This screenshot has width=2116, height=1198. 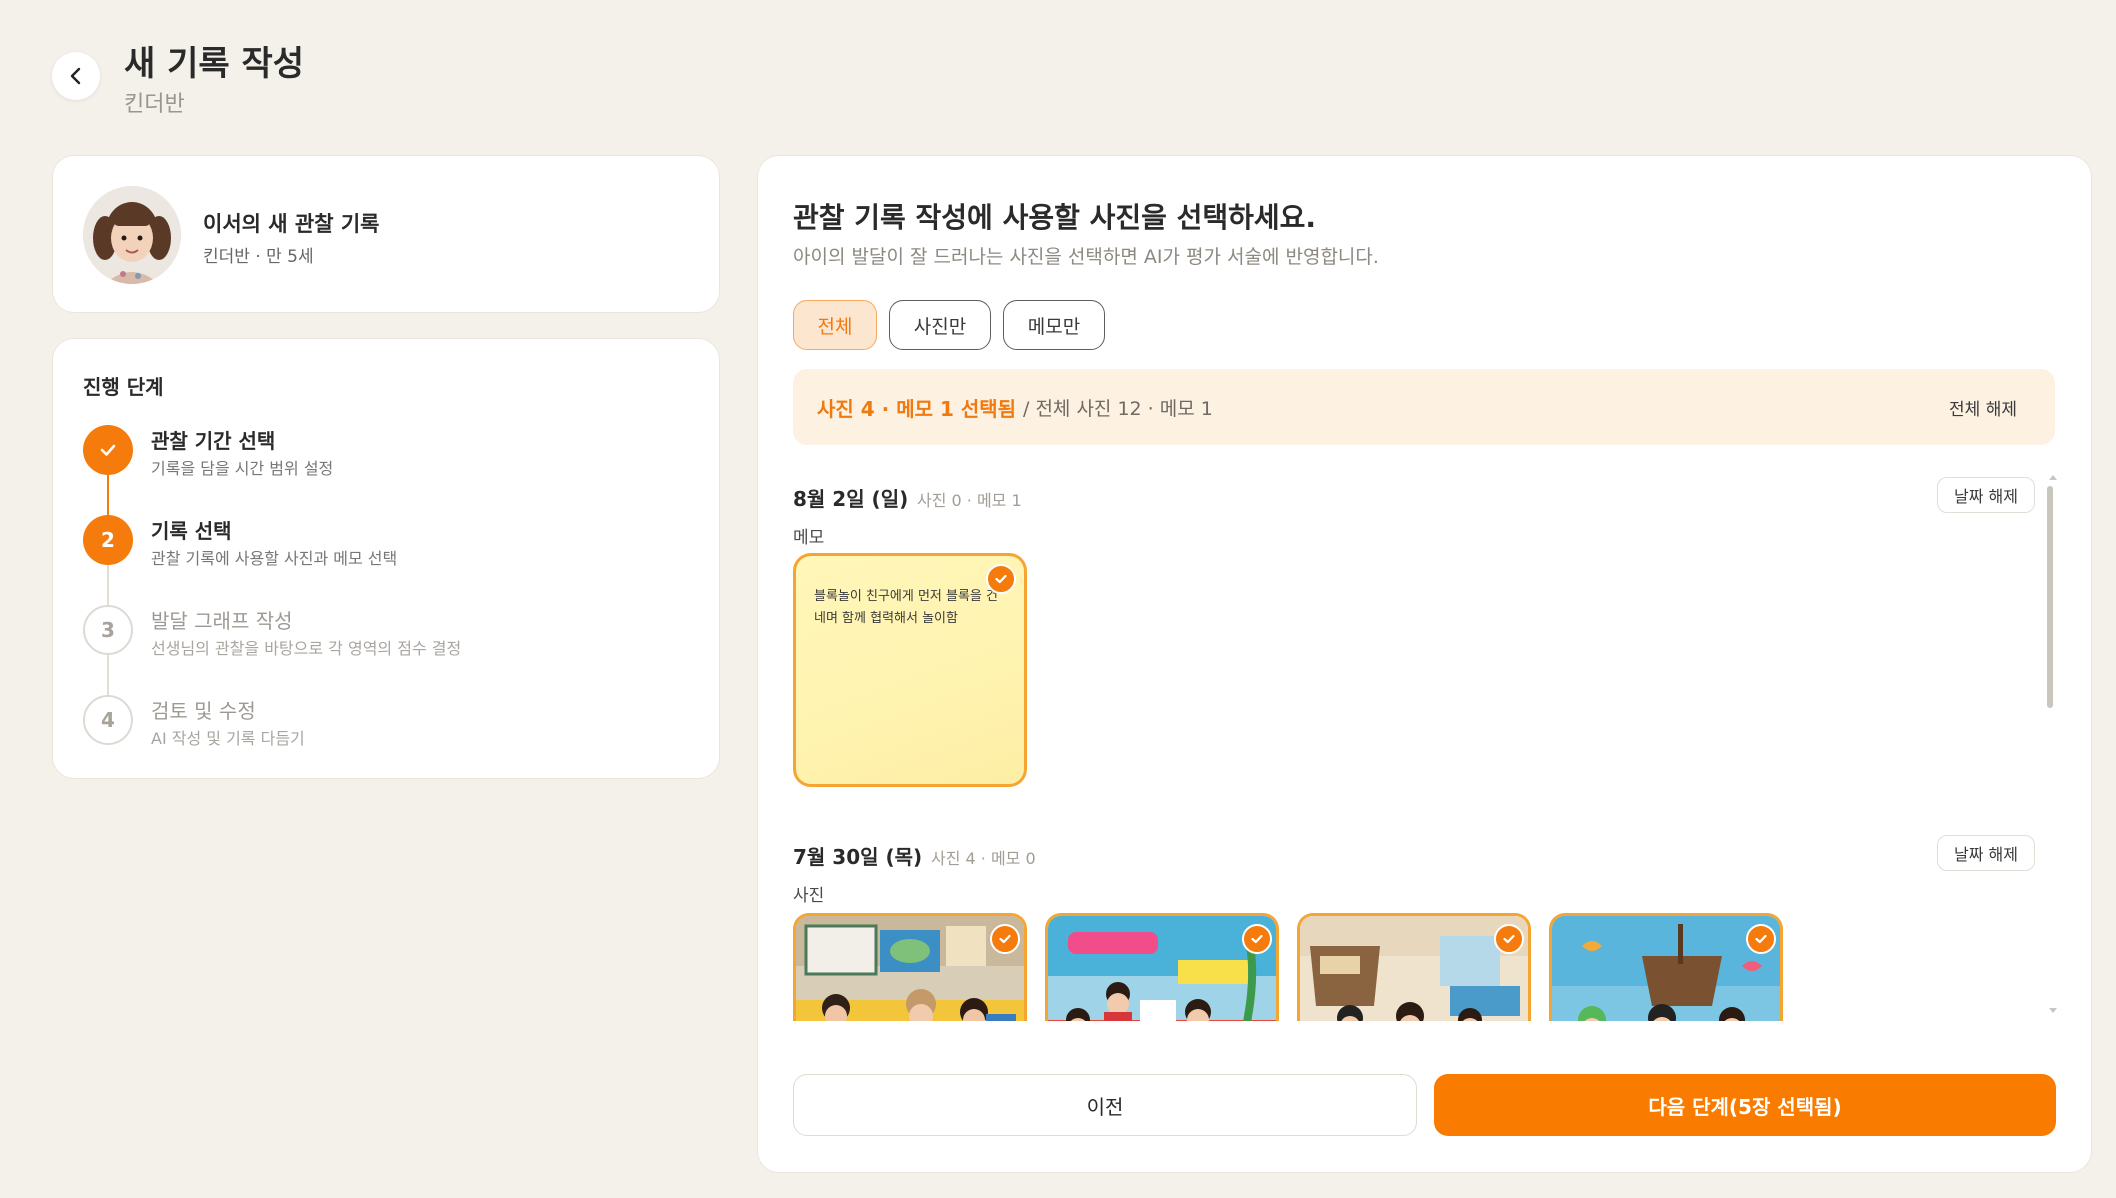 What do you see at coordinates (108, 540) in the screenshot?
I see `step-number: 2` at bounding box center [108, 540].